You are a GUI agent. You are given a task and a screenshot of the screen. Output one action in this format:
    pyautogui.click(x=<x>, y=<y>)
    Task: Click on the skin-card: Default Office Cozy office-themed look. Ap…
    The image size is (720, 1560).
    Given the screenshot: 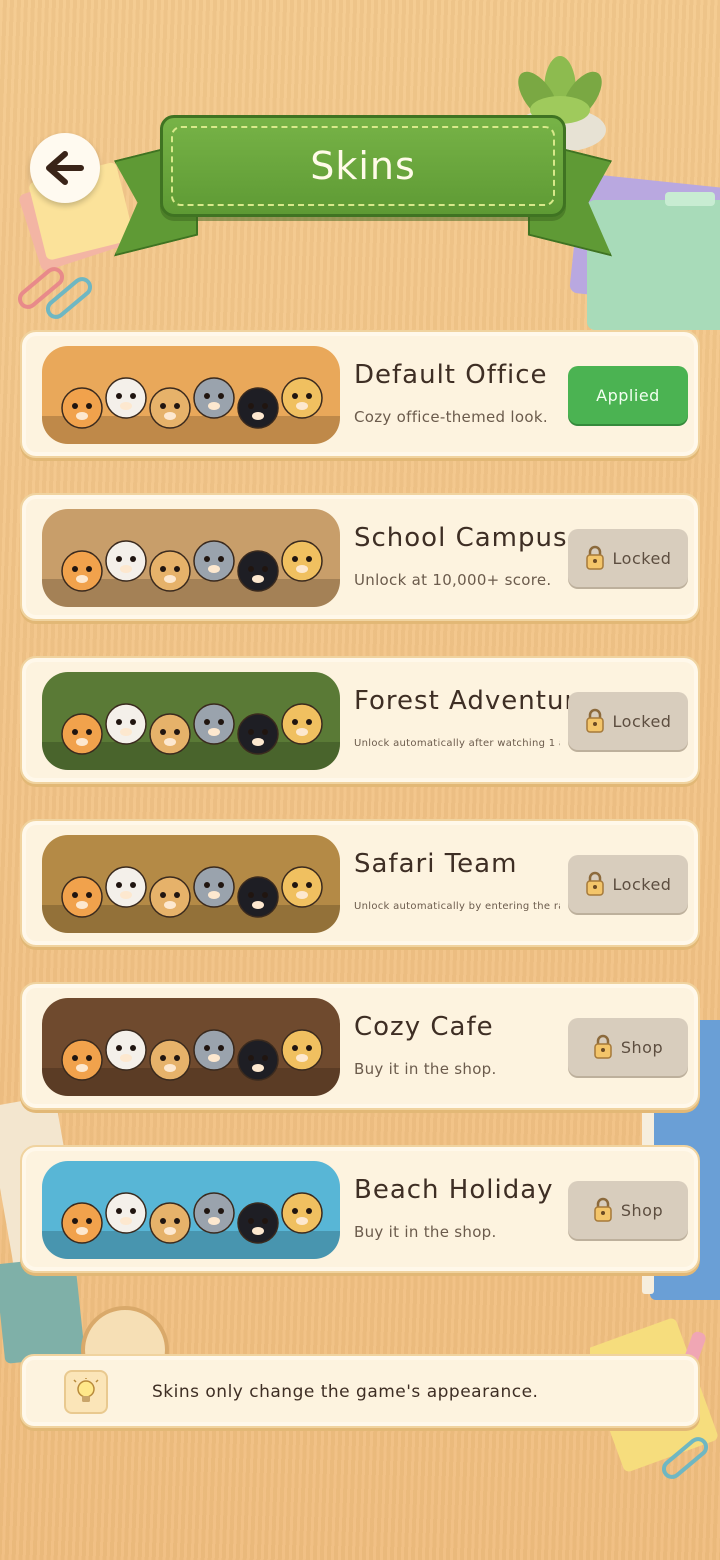 What is the action you would take?
    pyautogui.click(x=360, y=394)
    